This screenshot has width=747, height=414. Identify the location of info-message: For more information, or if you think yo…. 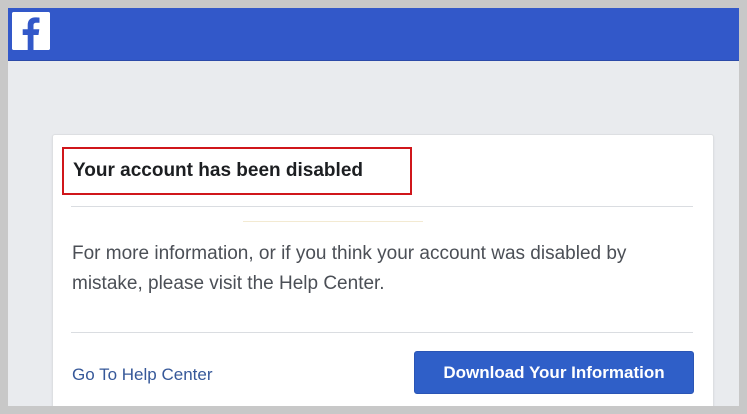
(349, 268).